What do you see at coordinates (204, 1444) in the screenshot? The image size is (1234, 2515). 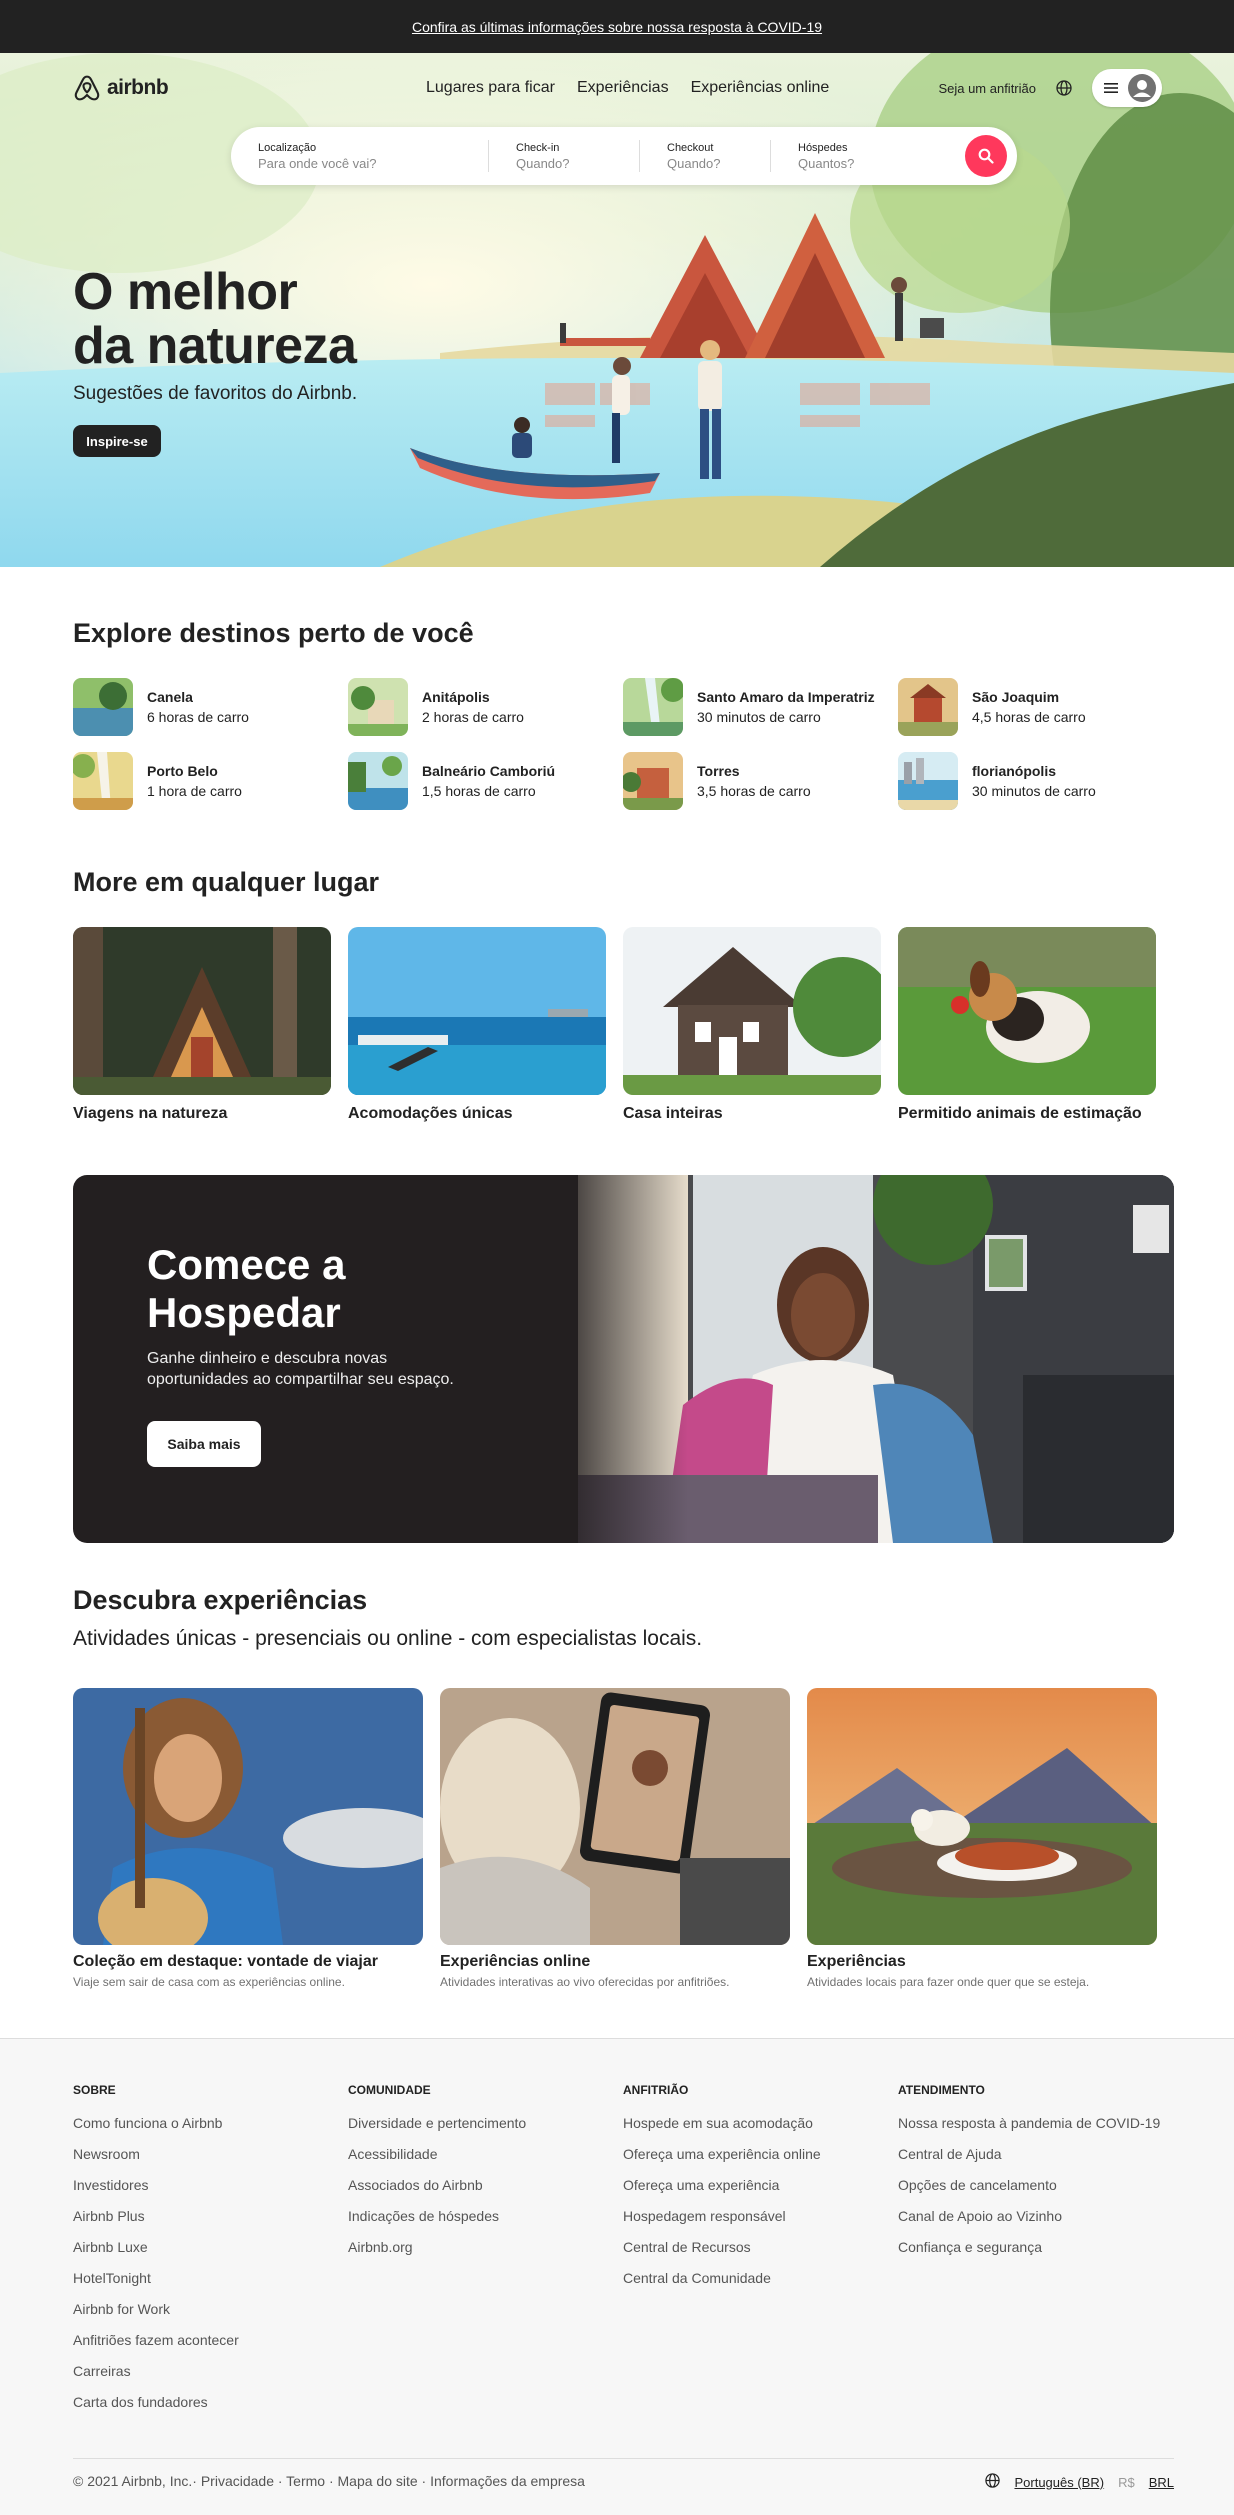 I see `learn-more-button: Saiba mais` at bounding box center [204, 1444].